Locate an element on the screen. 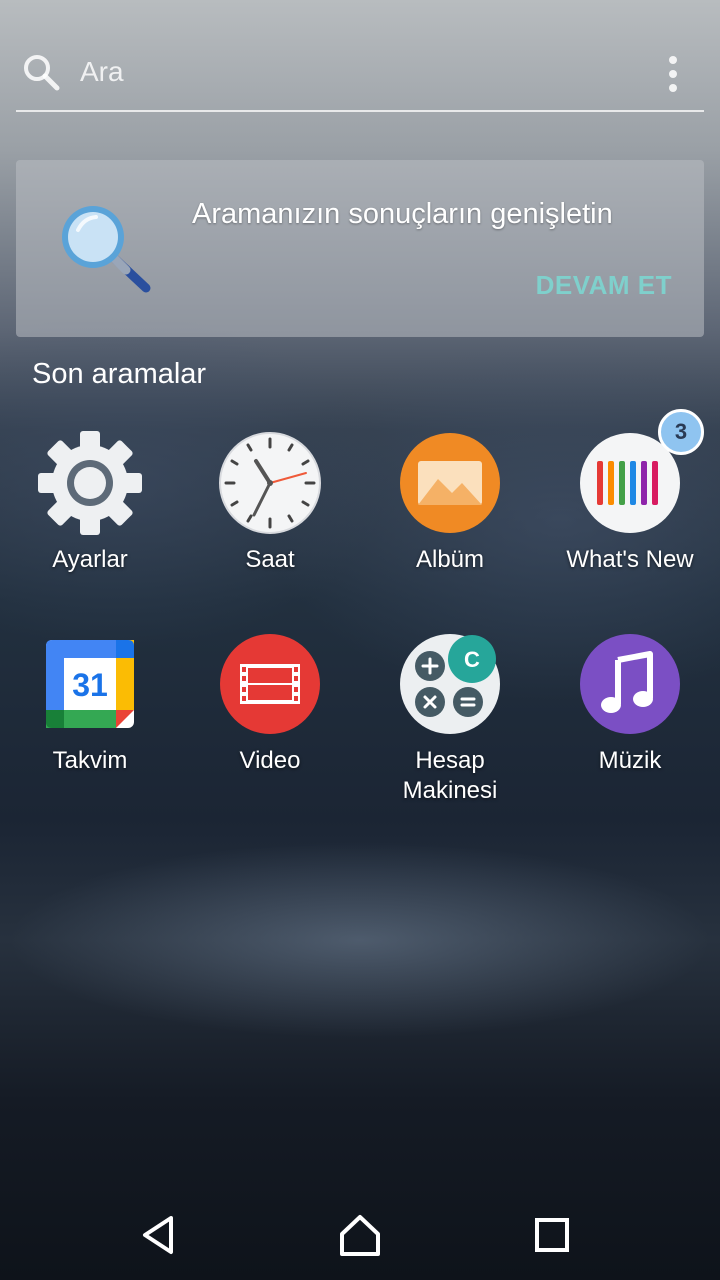  app-calendar: 31 Takvim is located at coordinates (90, 704).